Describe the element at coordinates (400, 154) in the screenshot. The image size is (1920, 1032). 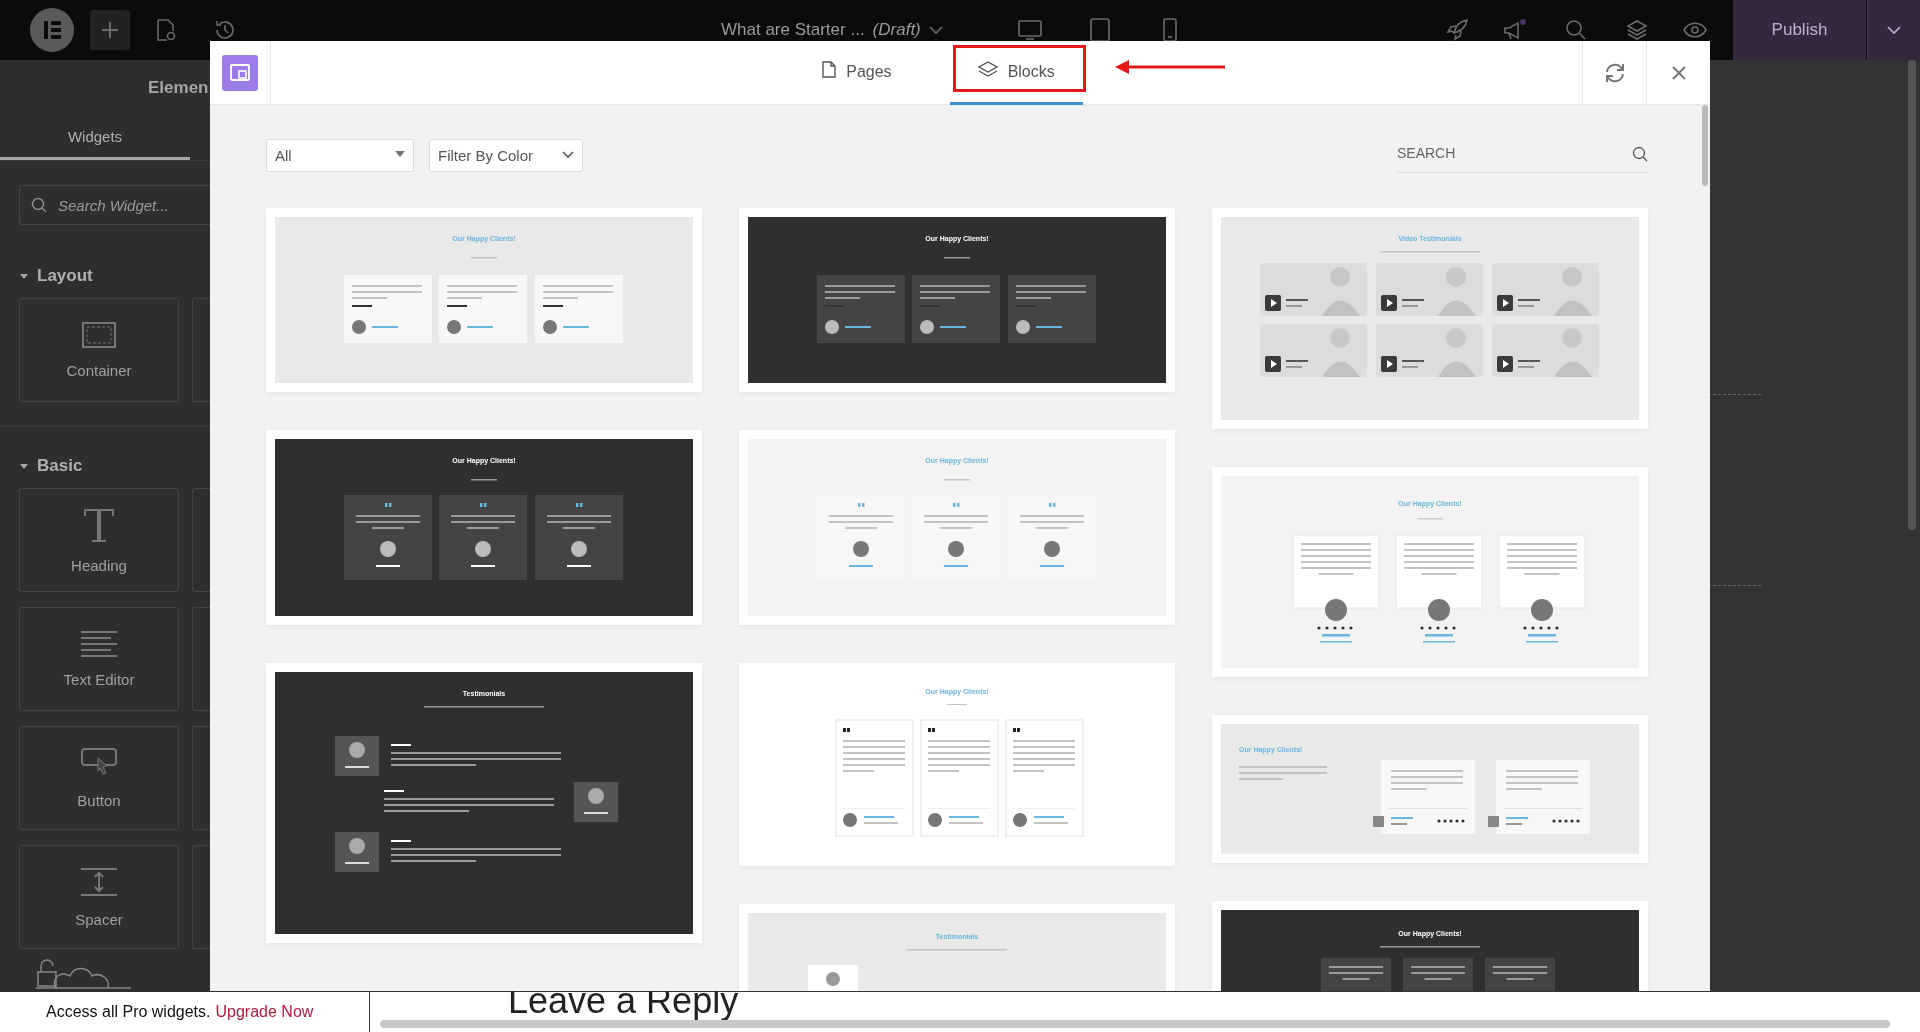
I see `dropdown-arrow-icon` at that location.